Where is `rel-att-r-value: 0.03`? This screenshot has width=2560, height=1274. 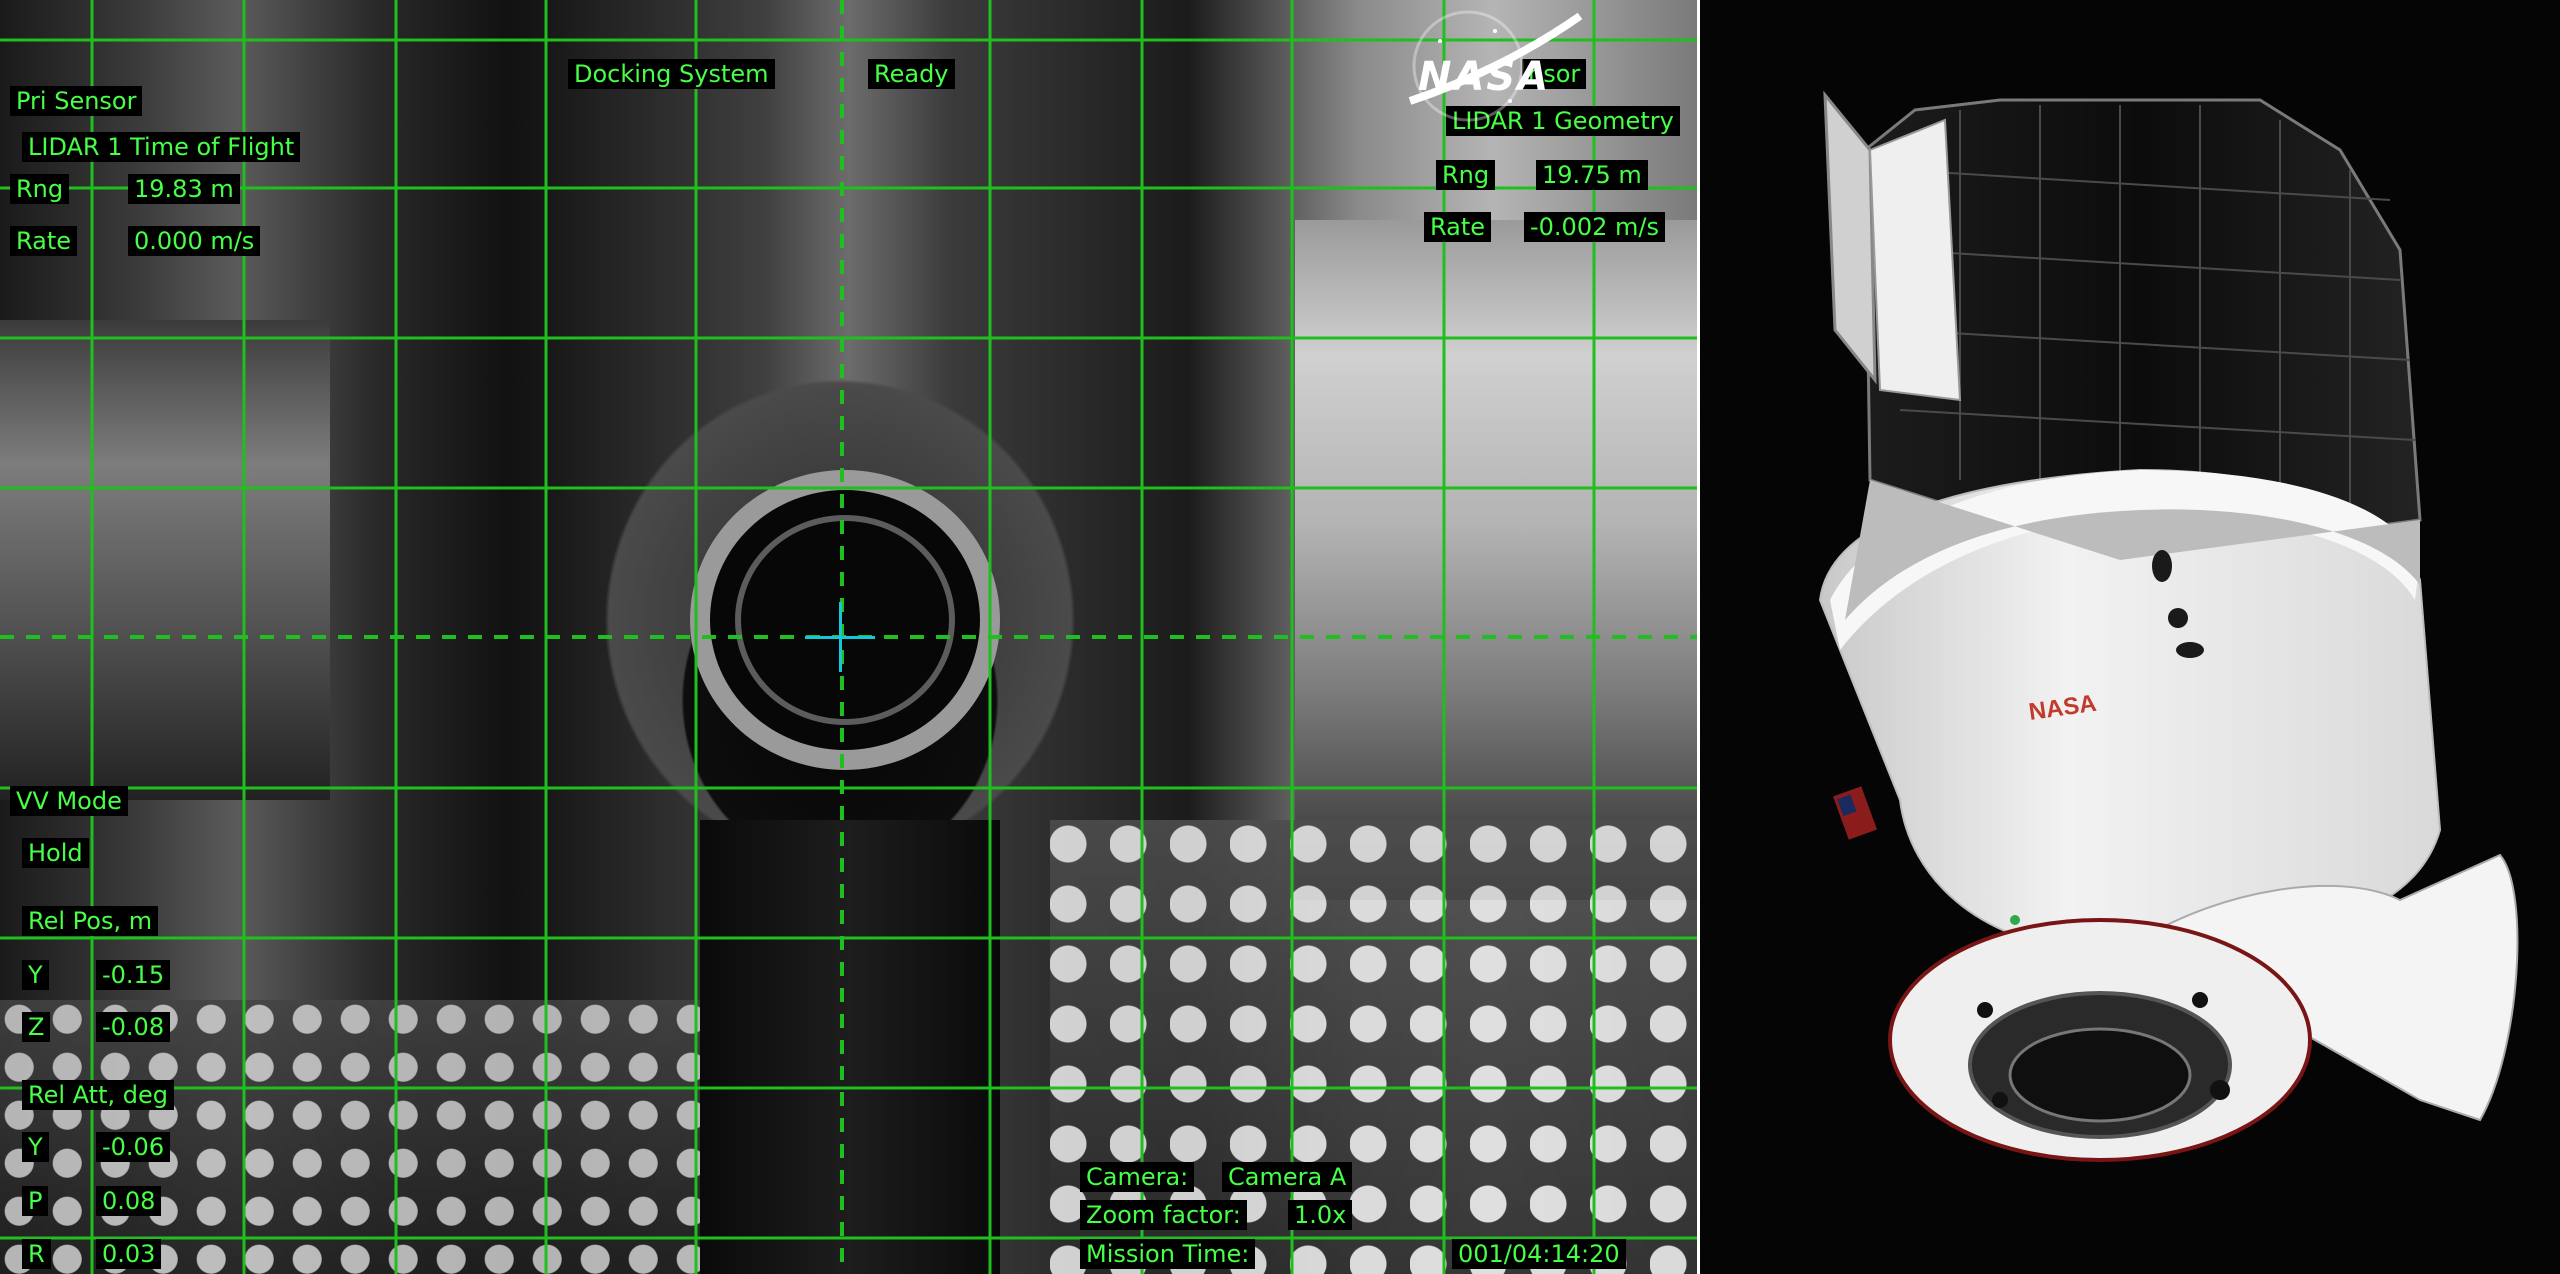
rel-att-r-value: 0.03 is located at coordinates (129, 1254).